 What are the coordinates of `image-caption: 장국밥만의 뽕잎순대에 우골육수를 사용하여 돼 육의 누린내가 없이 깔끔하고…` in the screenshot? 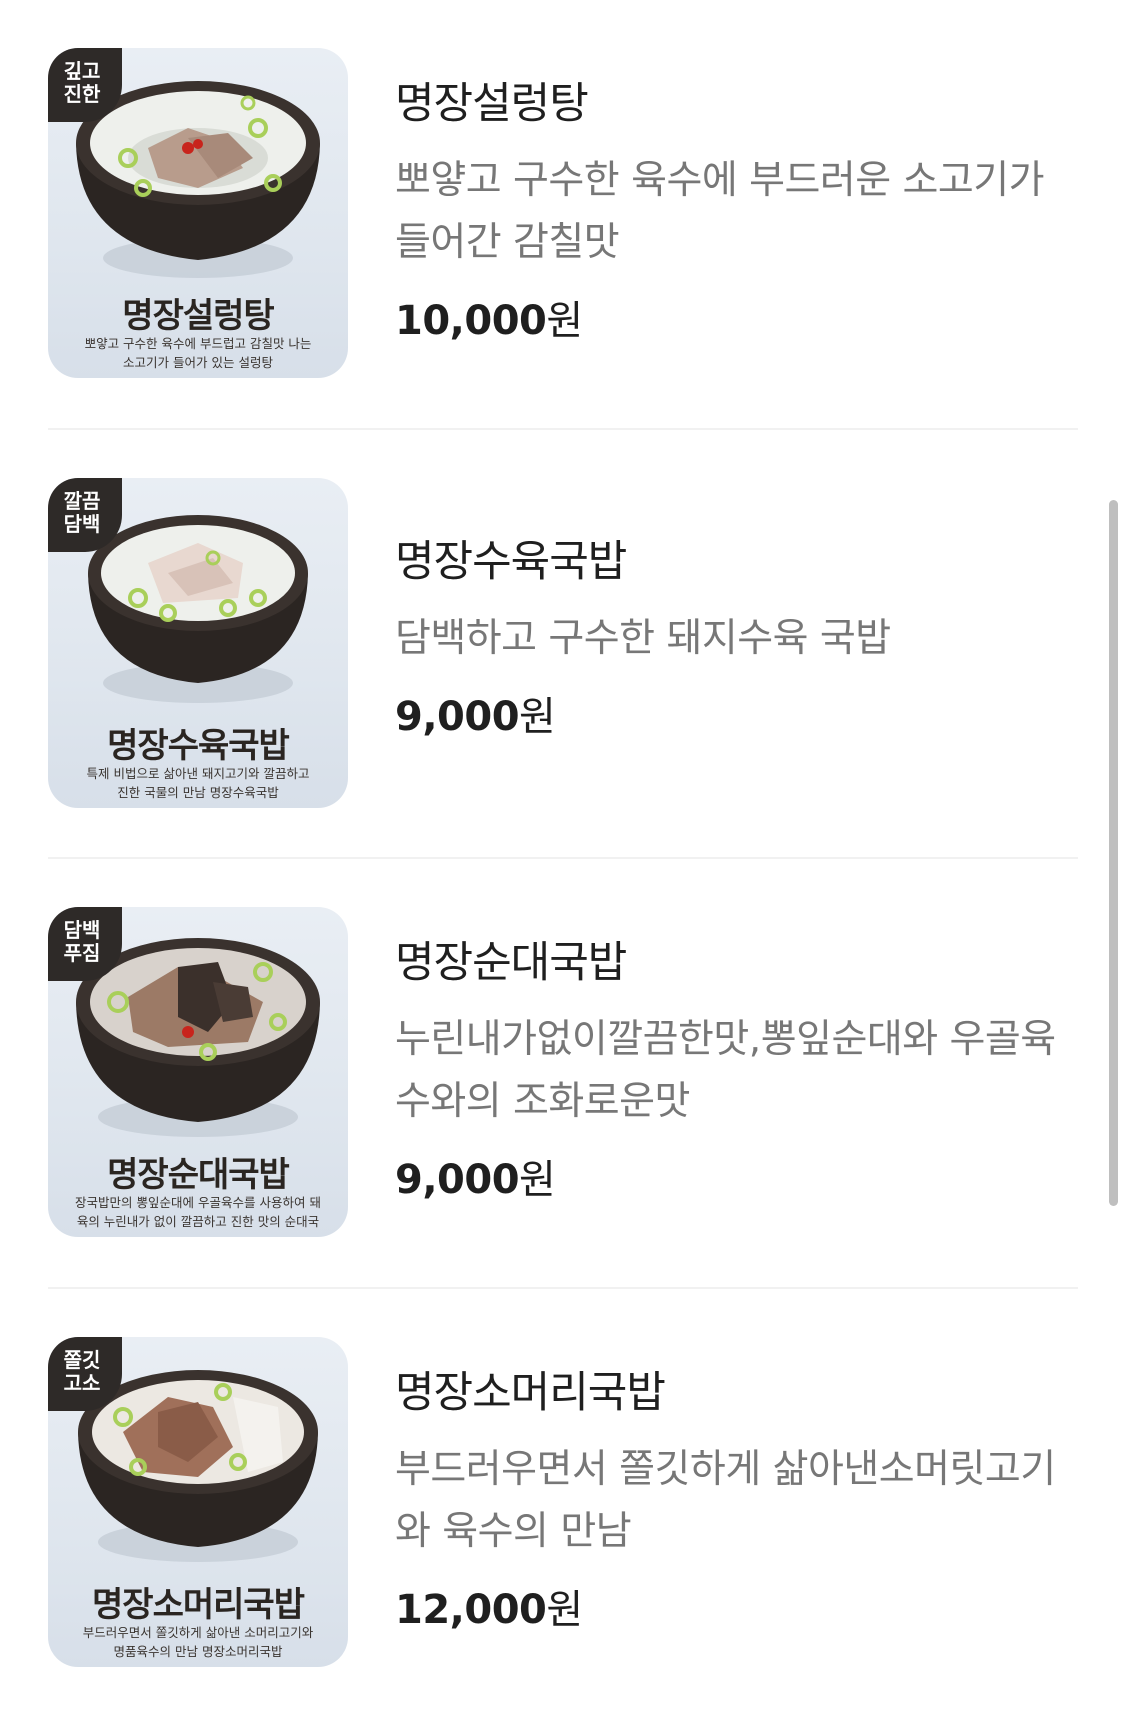 It's located at (198, 1212).